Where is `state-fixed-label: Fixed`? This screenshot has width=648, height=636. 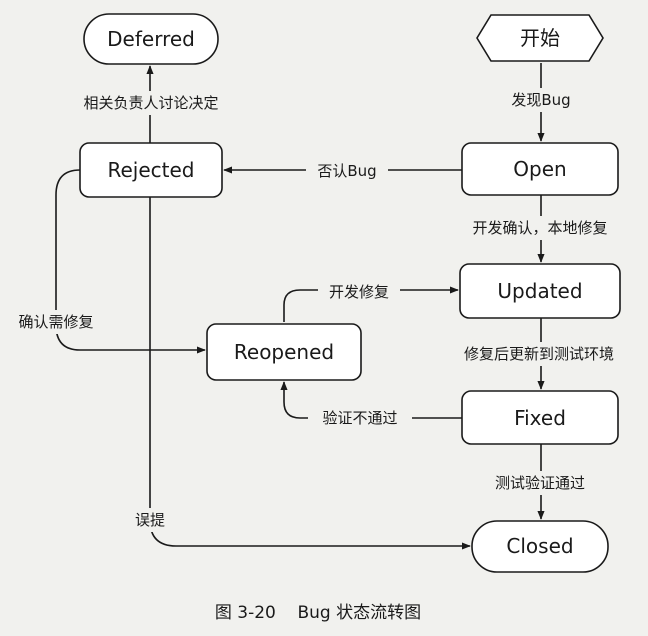 state-fixed-label: Fixed is located at coordinates (540, 418).